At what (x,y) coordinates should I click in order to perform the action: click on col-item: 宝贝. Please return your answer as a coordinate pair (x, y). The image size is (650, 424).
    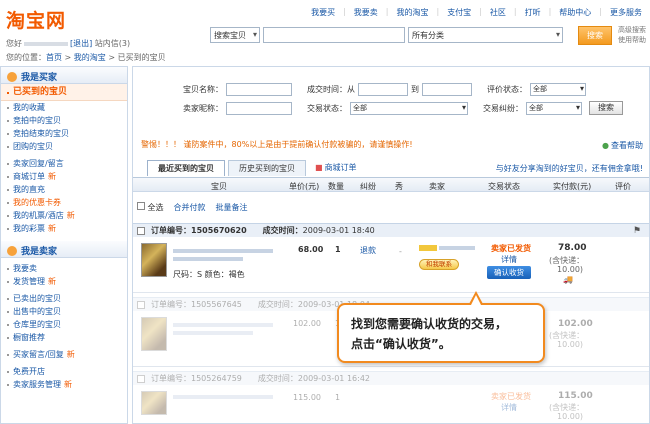
    Looking at the image, I should click on (219, 186).